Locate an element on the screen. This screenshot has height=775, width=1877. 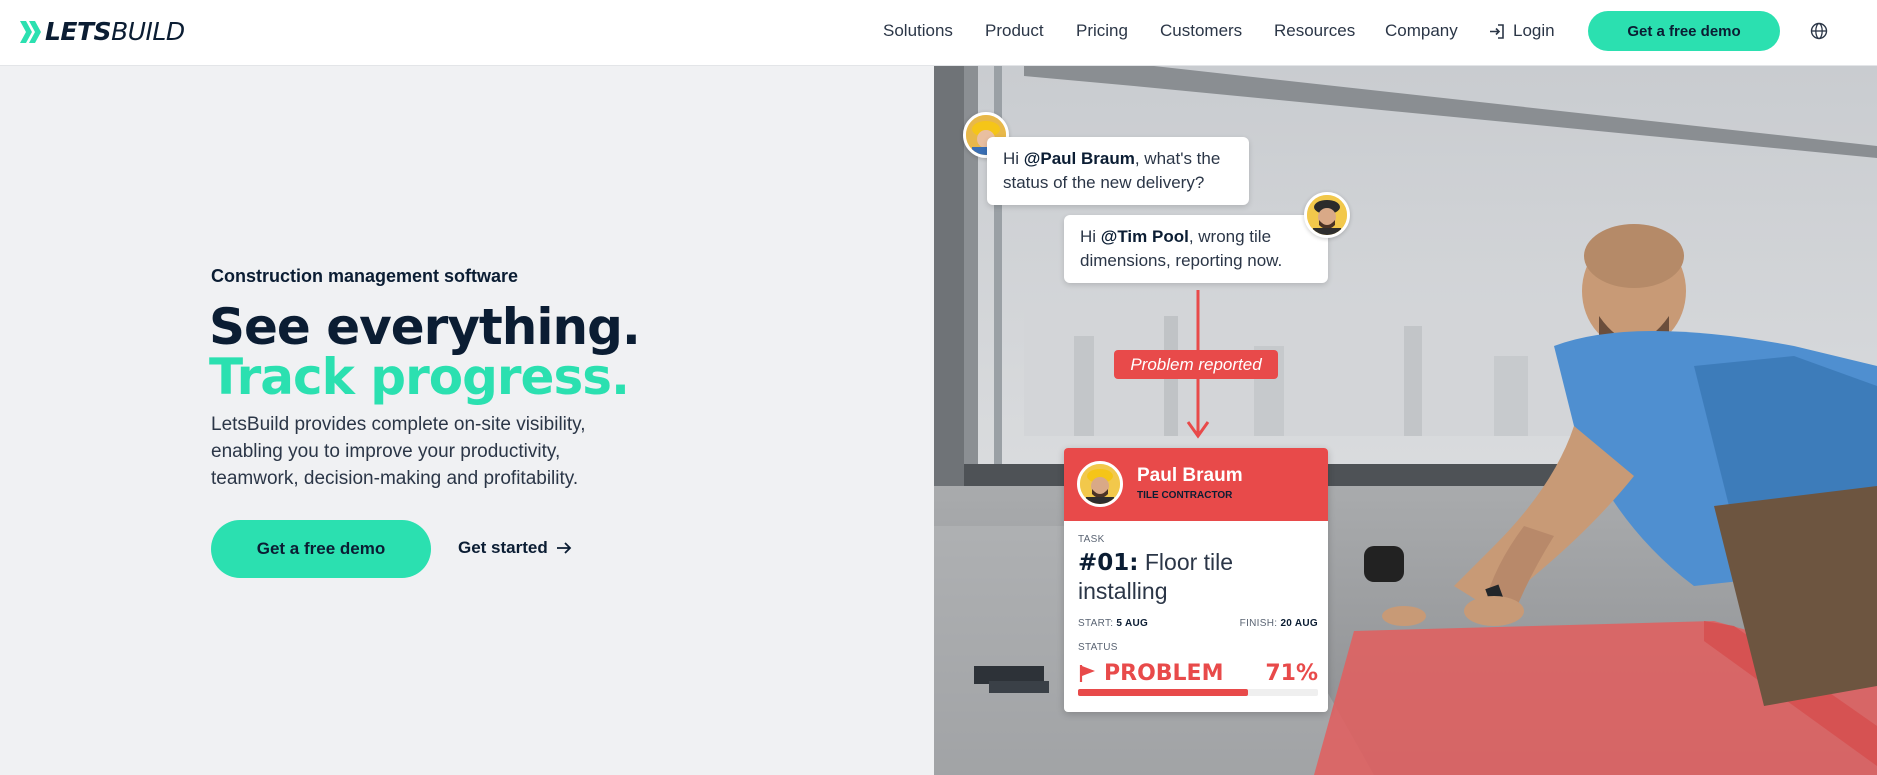
status-value: PROBLEM is located at coordinates (1164, 673).